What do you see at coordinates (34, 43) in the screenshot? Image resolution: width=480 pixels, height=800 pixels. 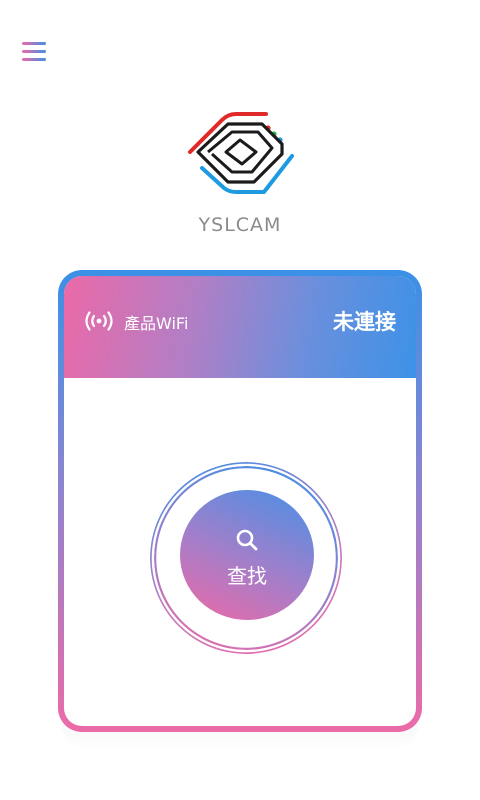 I see `hamburger-menu-icon` at bounding box center [34, 43].